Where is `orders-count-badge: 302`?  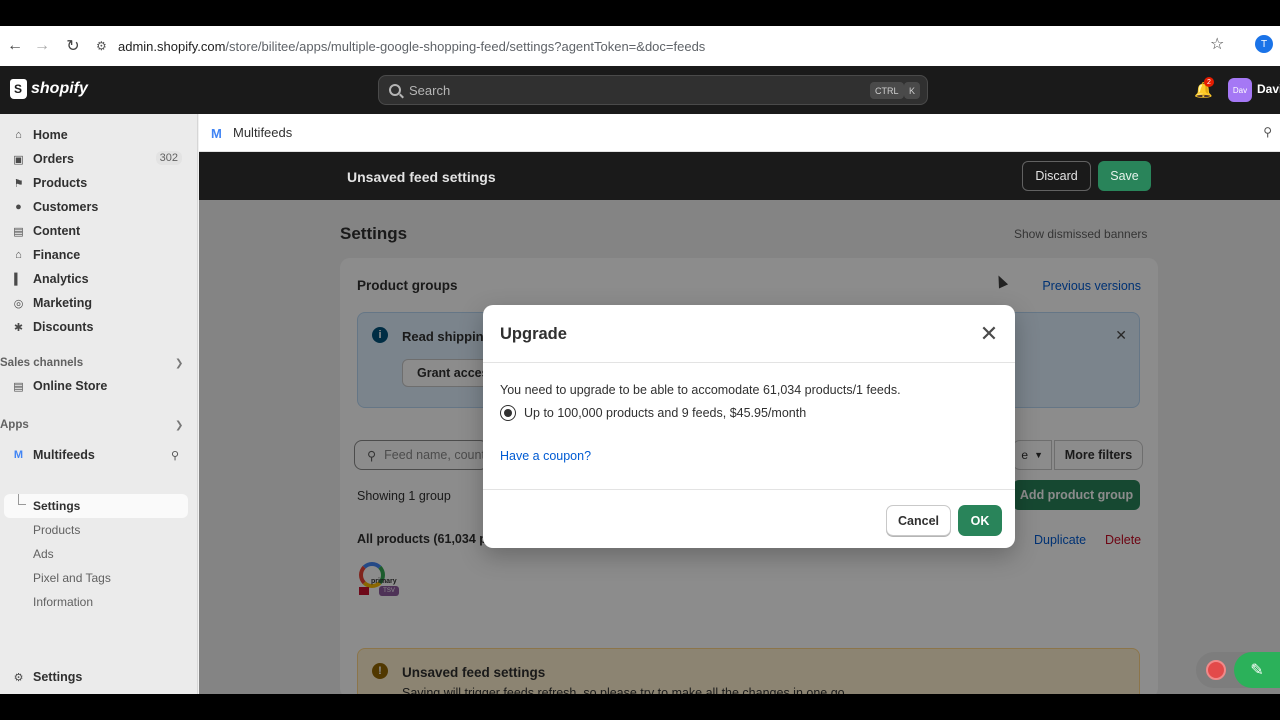
orders-count-badge: 302 is located at coordinates (168, 158).